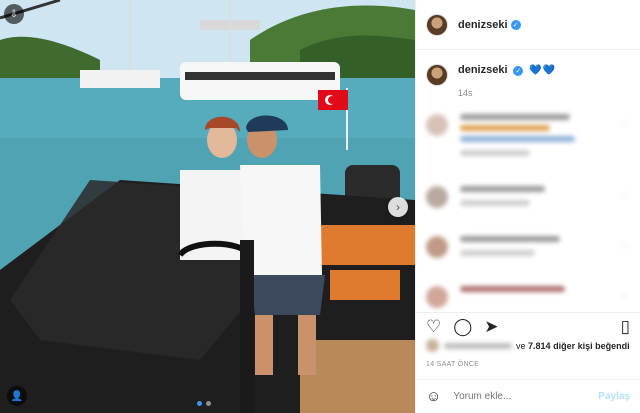  Describe the element at coordinates (483, 70) in the screenshot. I see `caption-username: denizseki` at that location.